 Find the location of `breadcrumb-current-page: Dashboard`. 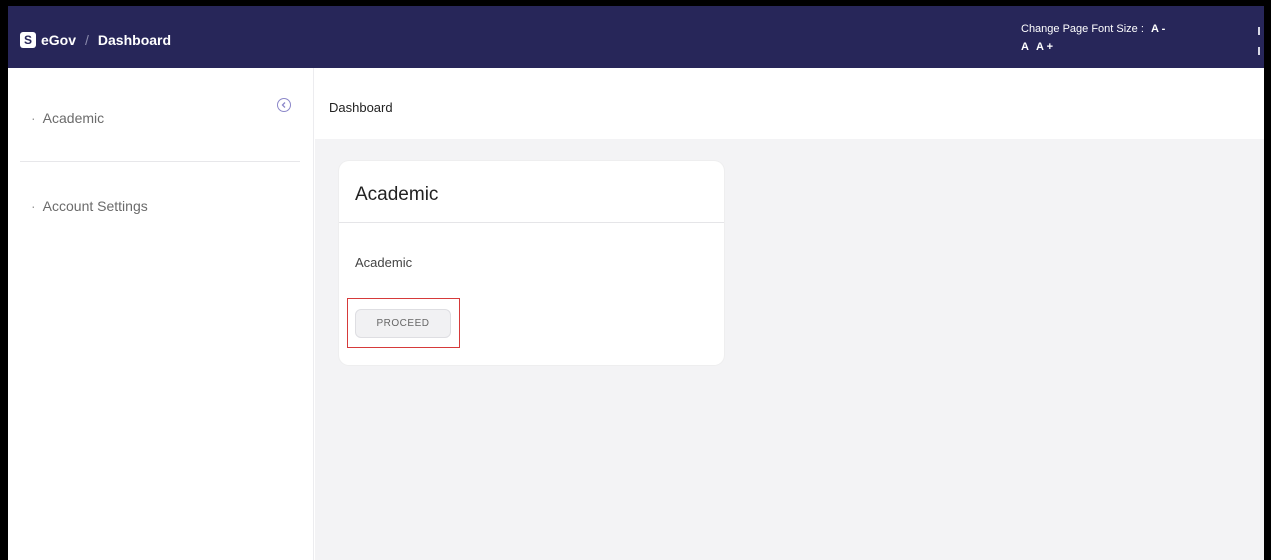

breadcrumb-current-page: Dashboard is located at coordinates (134, 40).